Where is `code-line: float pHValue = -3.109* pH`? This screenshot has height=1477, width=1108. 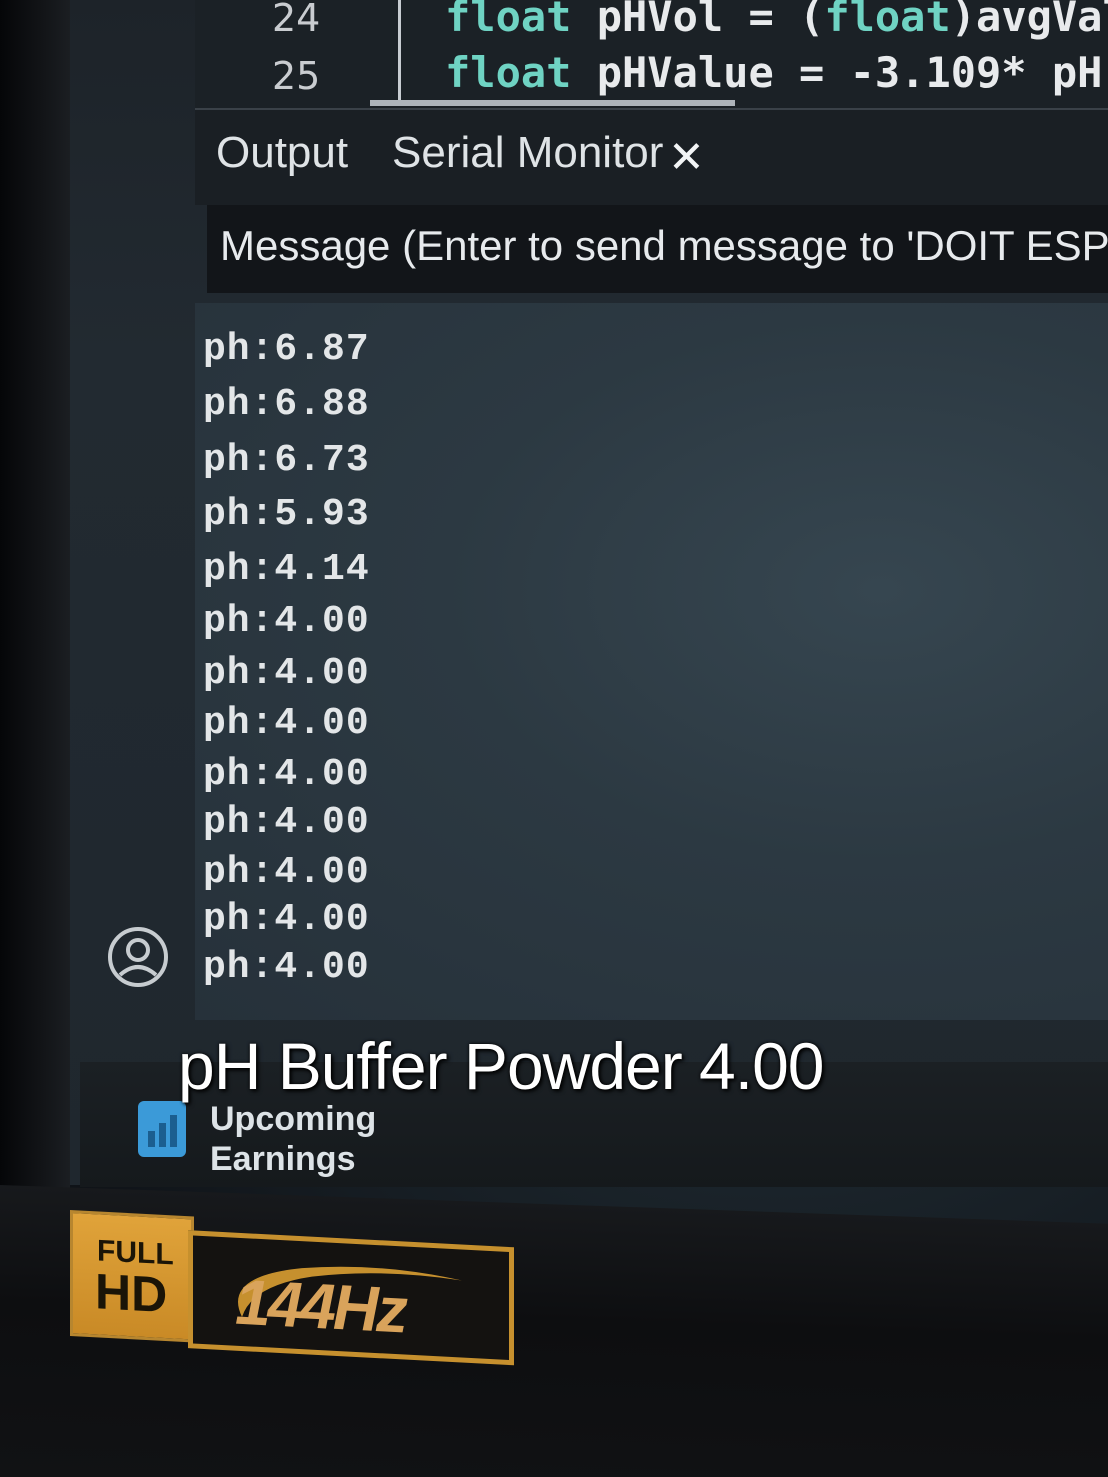
code-line: float pHValue = -3.109* pH is located at coordinates (773, 72).